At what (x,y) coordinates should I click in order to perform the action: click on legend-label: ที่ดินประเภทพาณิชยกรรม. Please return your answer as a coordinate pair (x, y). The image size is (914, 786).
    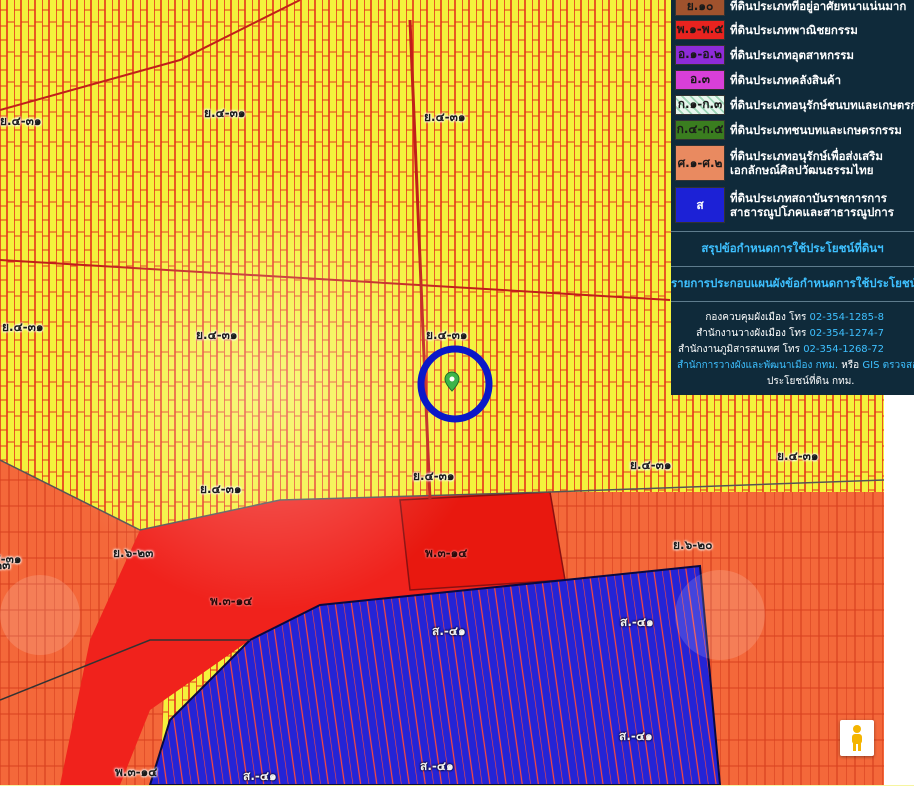
    Looking at the image, I should click on (794, 29).